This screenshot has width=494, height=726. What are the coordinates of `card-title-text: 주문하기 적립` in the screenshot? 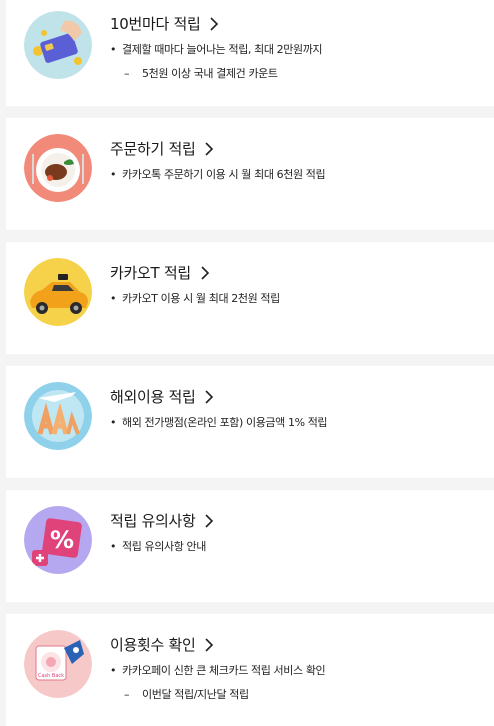 It's located at (153, 149).